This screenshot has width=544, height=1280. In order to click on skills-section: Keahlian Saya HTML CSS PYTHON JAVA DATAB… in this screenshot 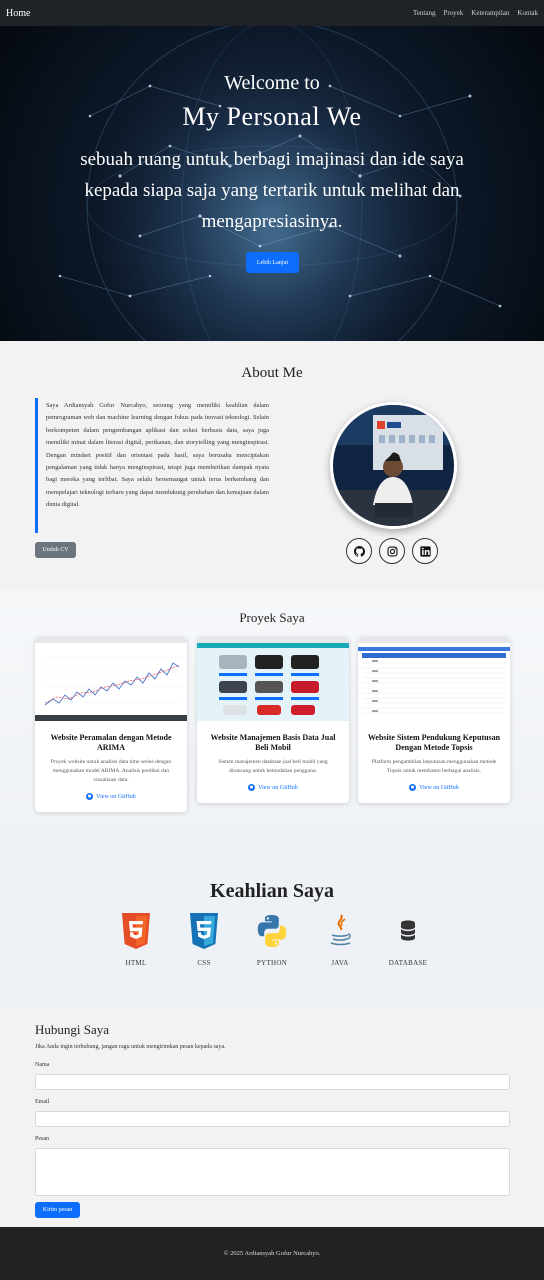, I will do `click(272, 927)`.